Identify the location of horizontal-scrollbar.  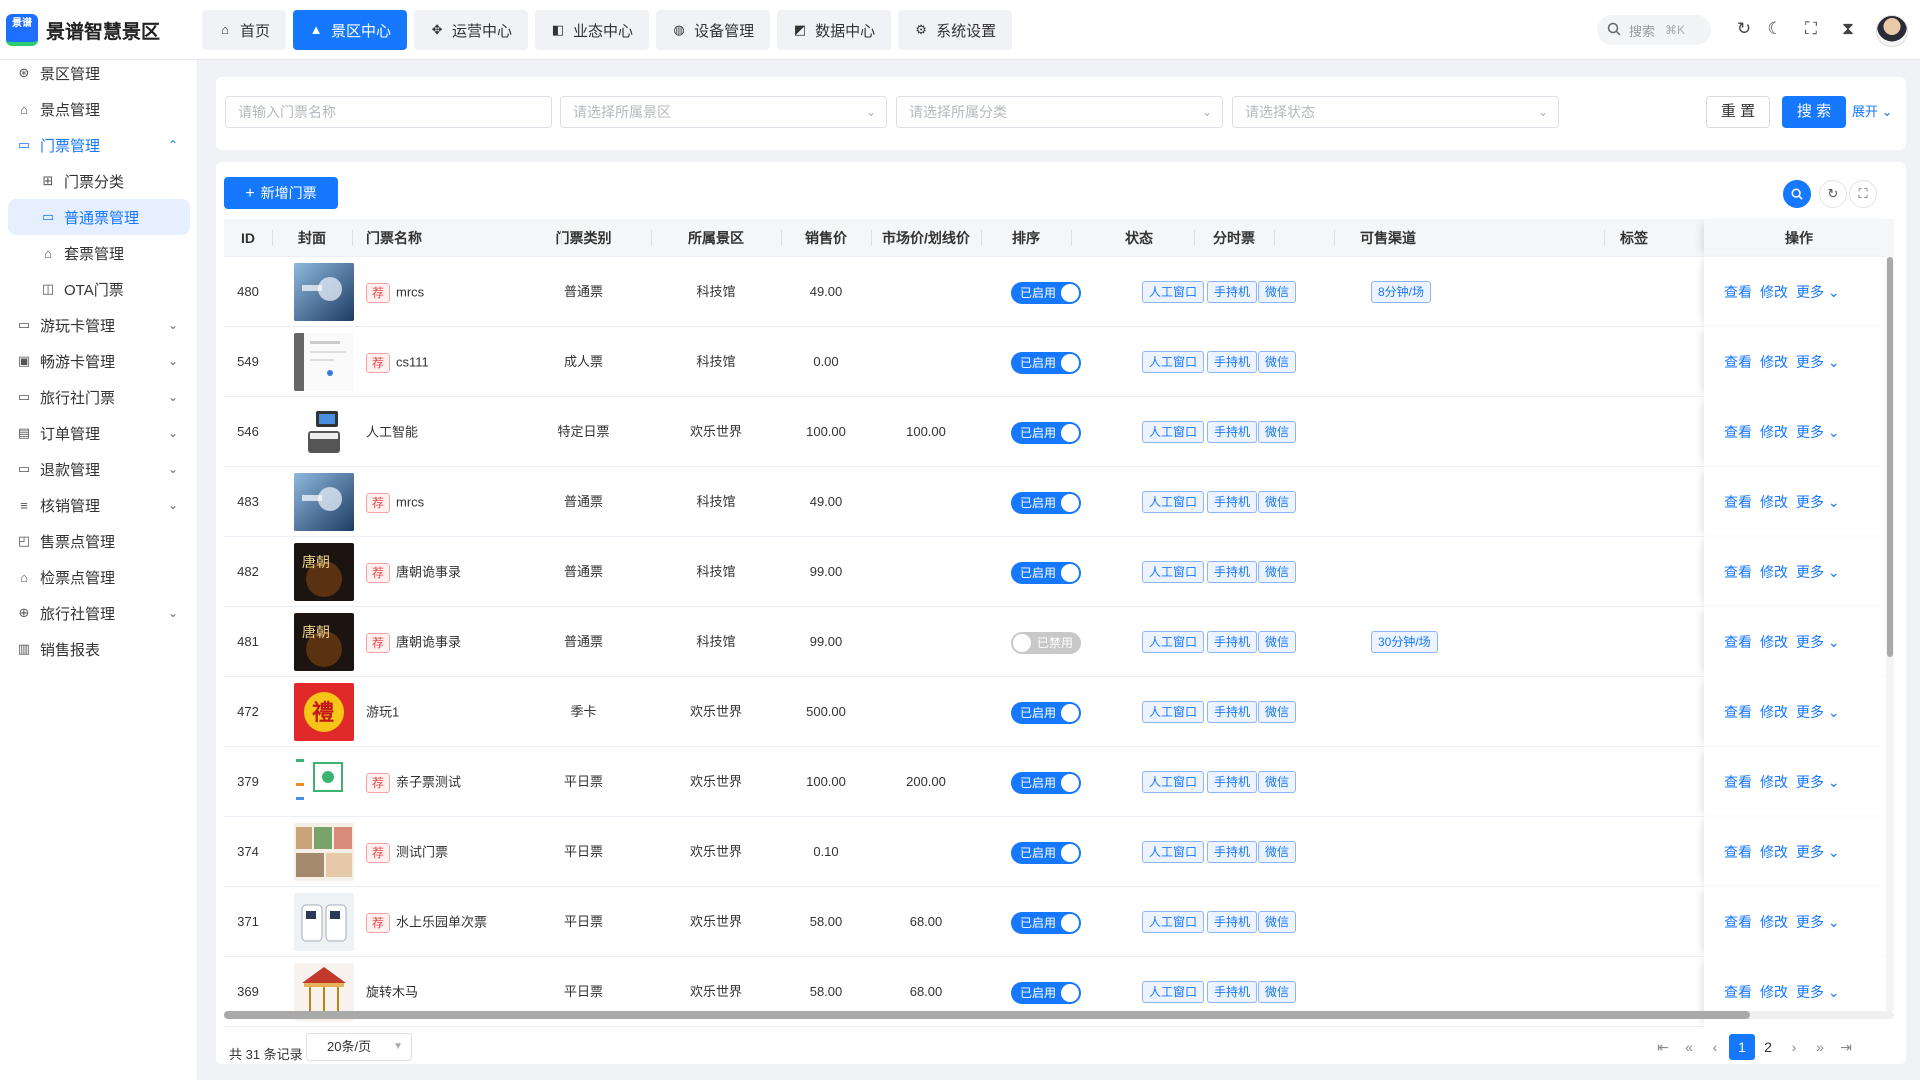
(1059, 1015).